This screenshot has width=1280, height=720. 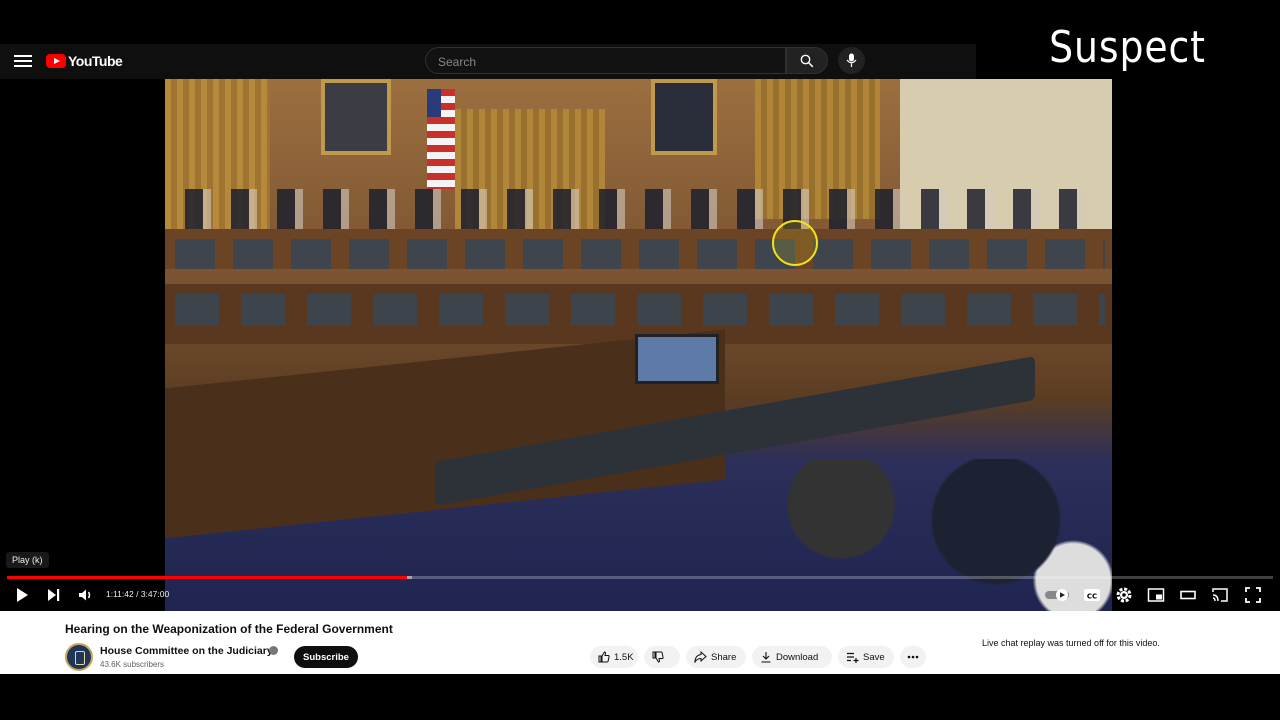 I want to click on progress-bar, so click(x=640, y=577).